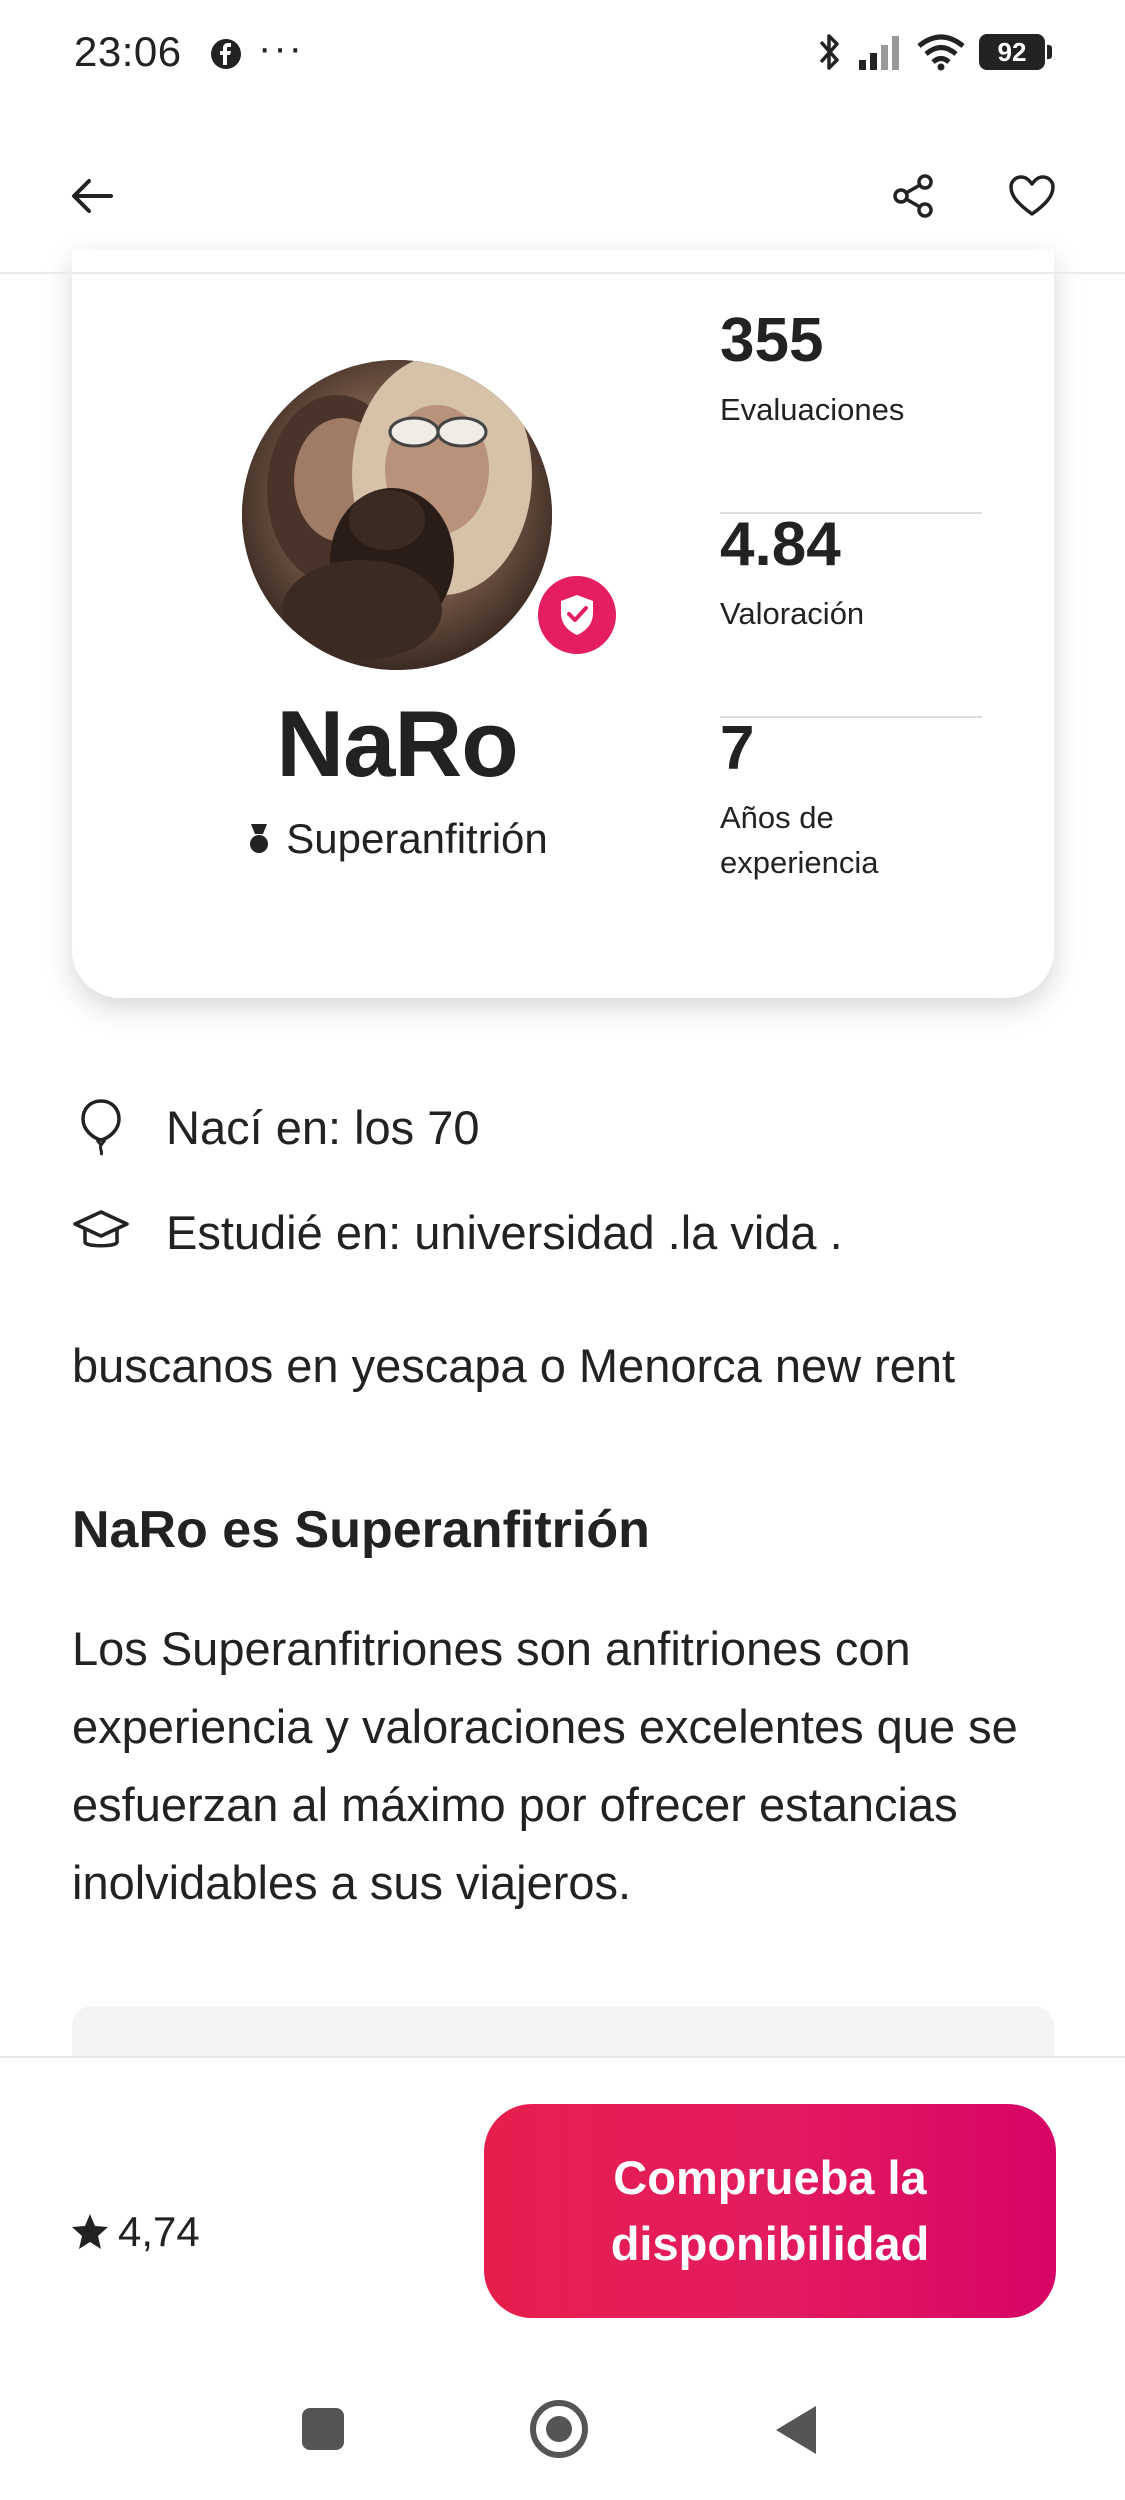  What do you see at coordinates (128, 51) in the screenshot?
I see `status-time: 23:06` at bounding box center [128, 51].